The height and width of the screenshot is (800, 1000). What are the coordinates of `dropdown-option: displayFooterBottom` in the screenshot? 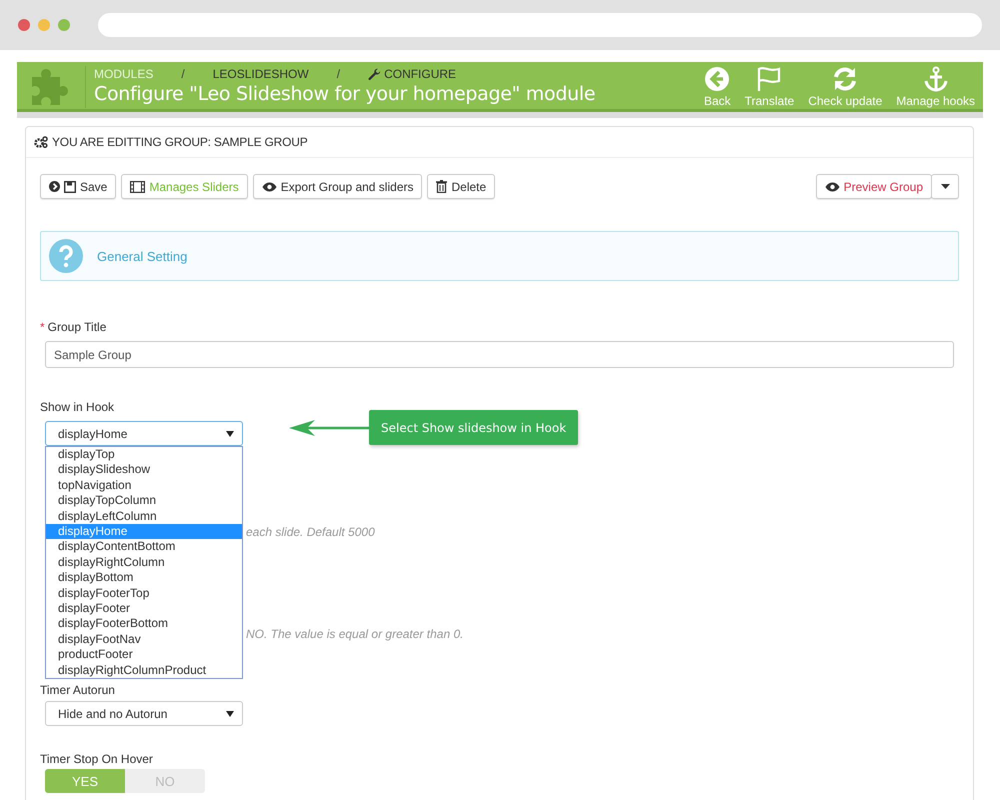 It's located at (144, 624).